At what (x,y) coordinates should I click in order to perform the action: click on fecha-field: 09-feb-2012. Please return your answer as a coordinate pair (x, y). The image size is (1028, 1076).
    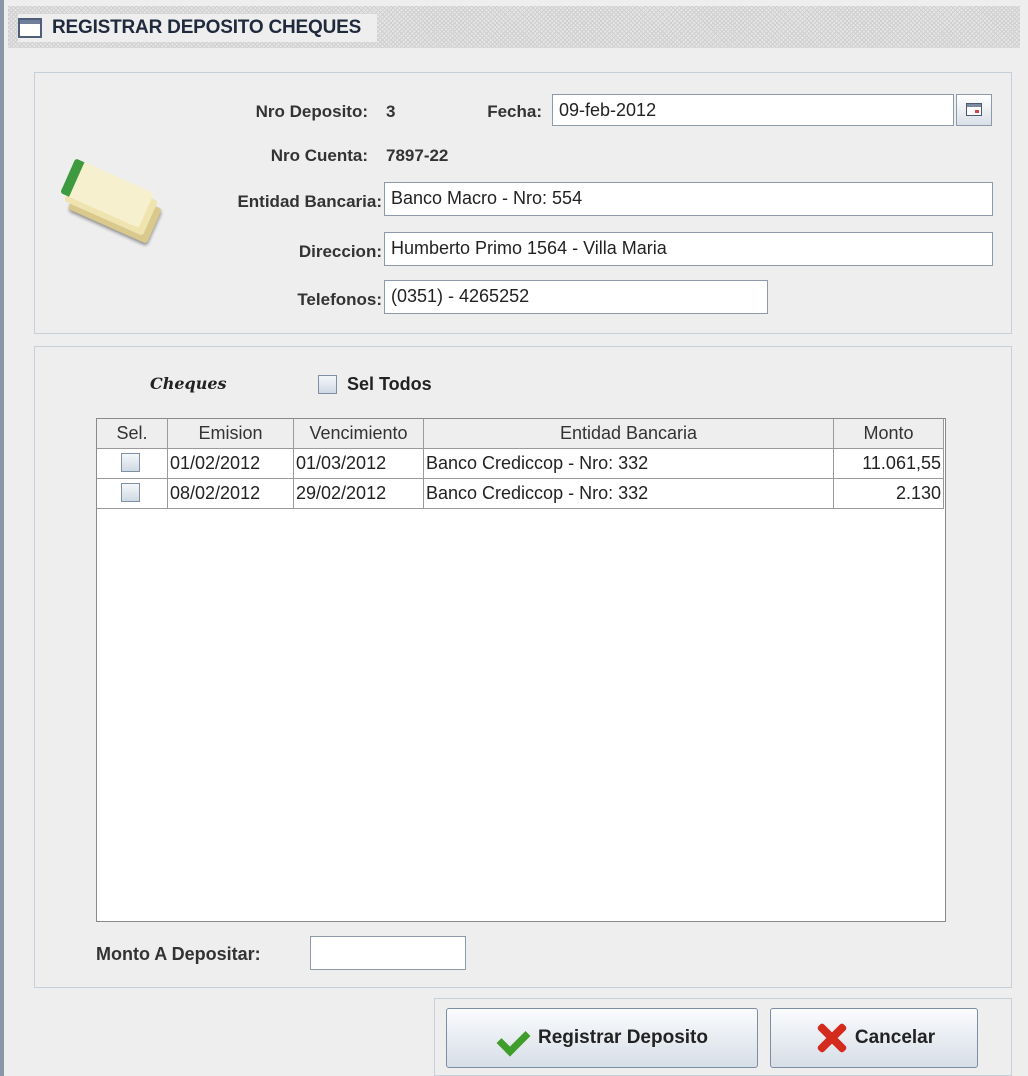
    Looking at the image, I should click on (753, 110).